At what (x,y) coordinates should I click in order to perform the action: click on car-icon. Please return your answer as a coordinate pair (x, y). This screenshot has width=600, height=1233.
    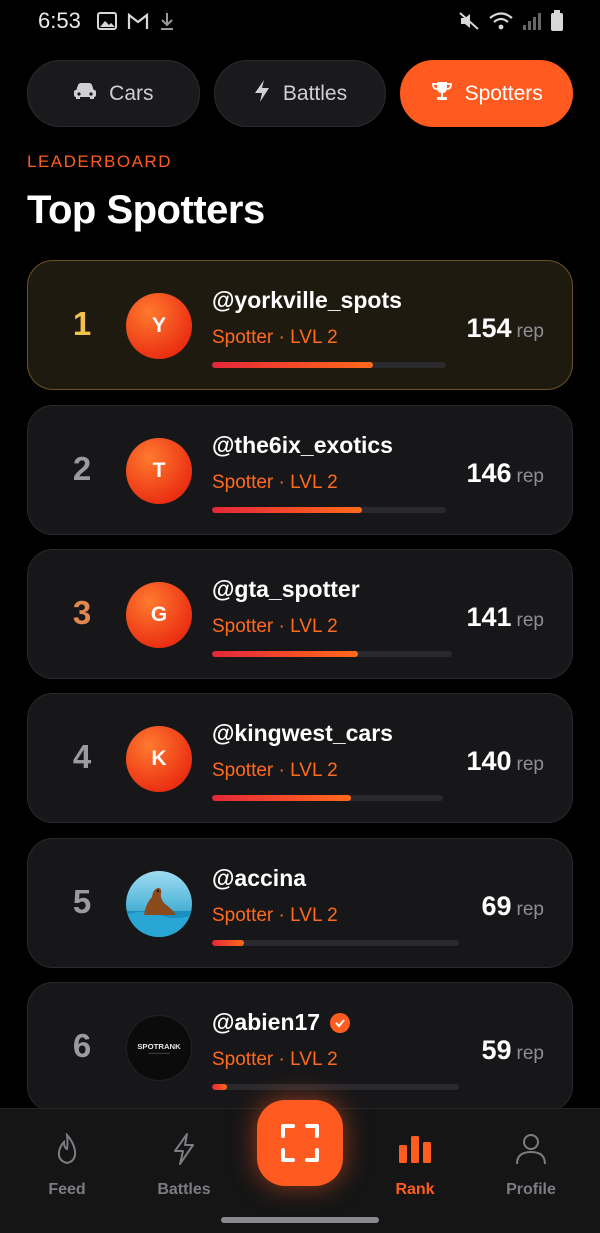
    Looking at the image, I should click on (85, 94).